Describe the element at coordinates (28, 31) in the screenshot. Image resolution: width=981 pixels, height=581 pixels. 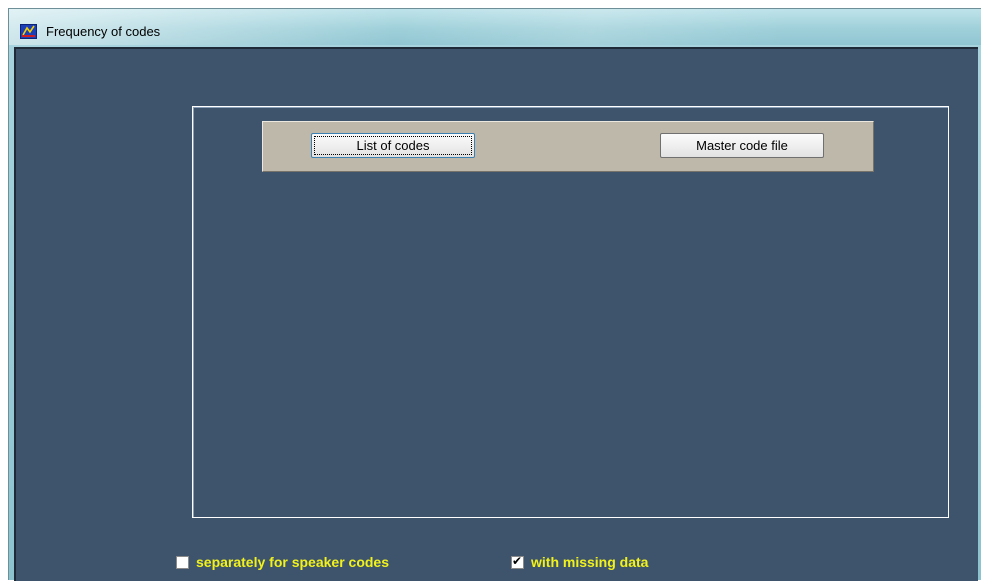
I see `app-icon` at that location.